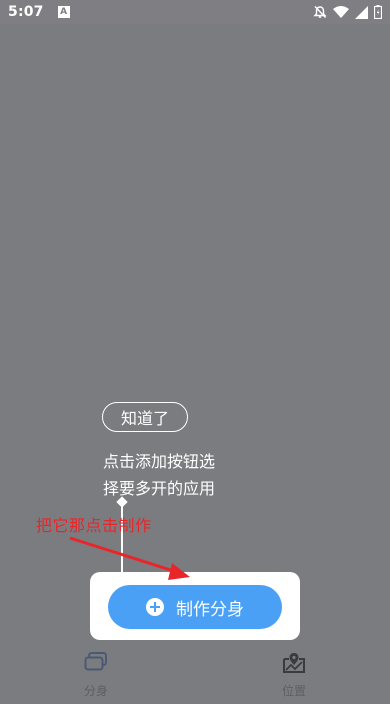 The width and height of the screenshot is (390, 704). Describe the element at coordinates (378, 12) in the screenshot. I see `battery-icon` at that location.